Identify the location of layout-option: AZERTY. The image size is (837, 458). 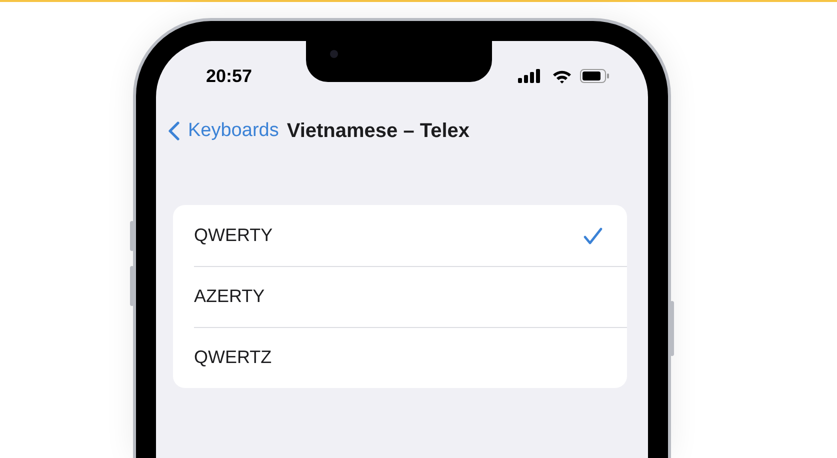
(400, 296).